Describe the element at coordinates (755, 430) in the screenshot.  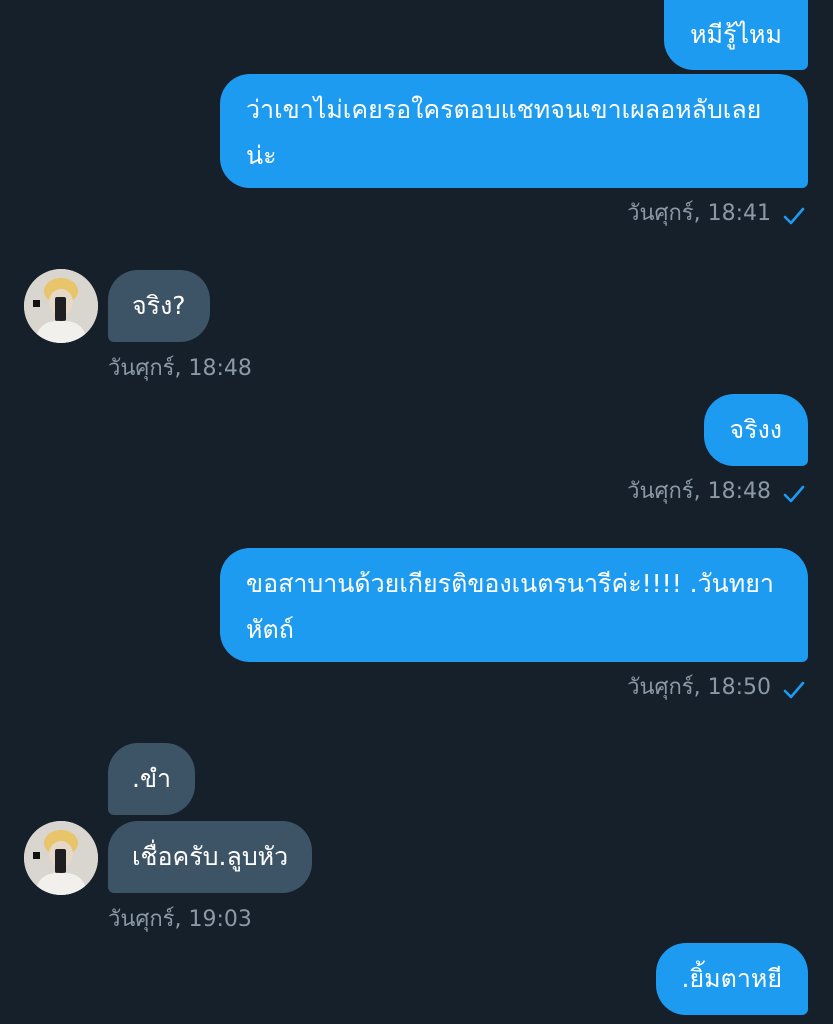
I see `sent-message-bubble: จริงง` at that location.